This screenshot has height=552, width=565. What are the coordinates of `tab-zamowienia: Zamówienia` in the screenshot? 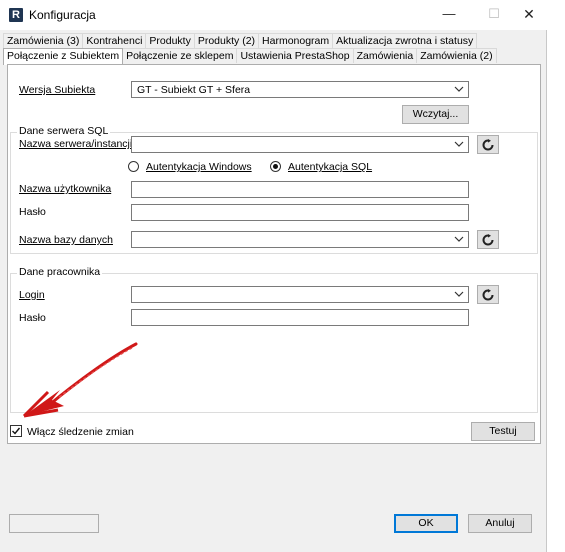 It's located at (385, 55).